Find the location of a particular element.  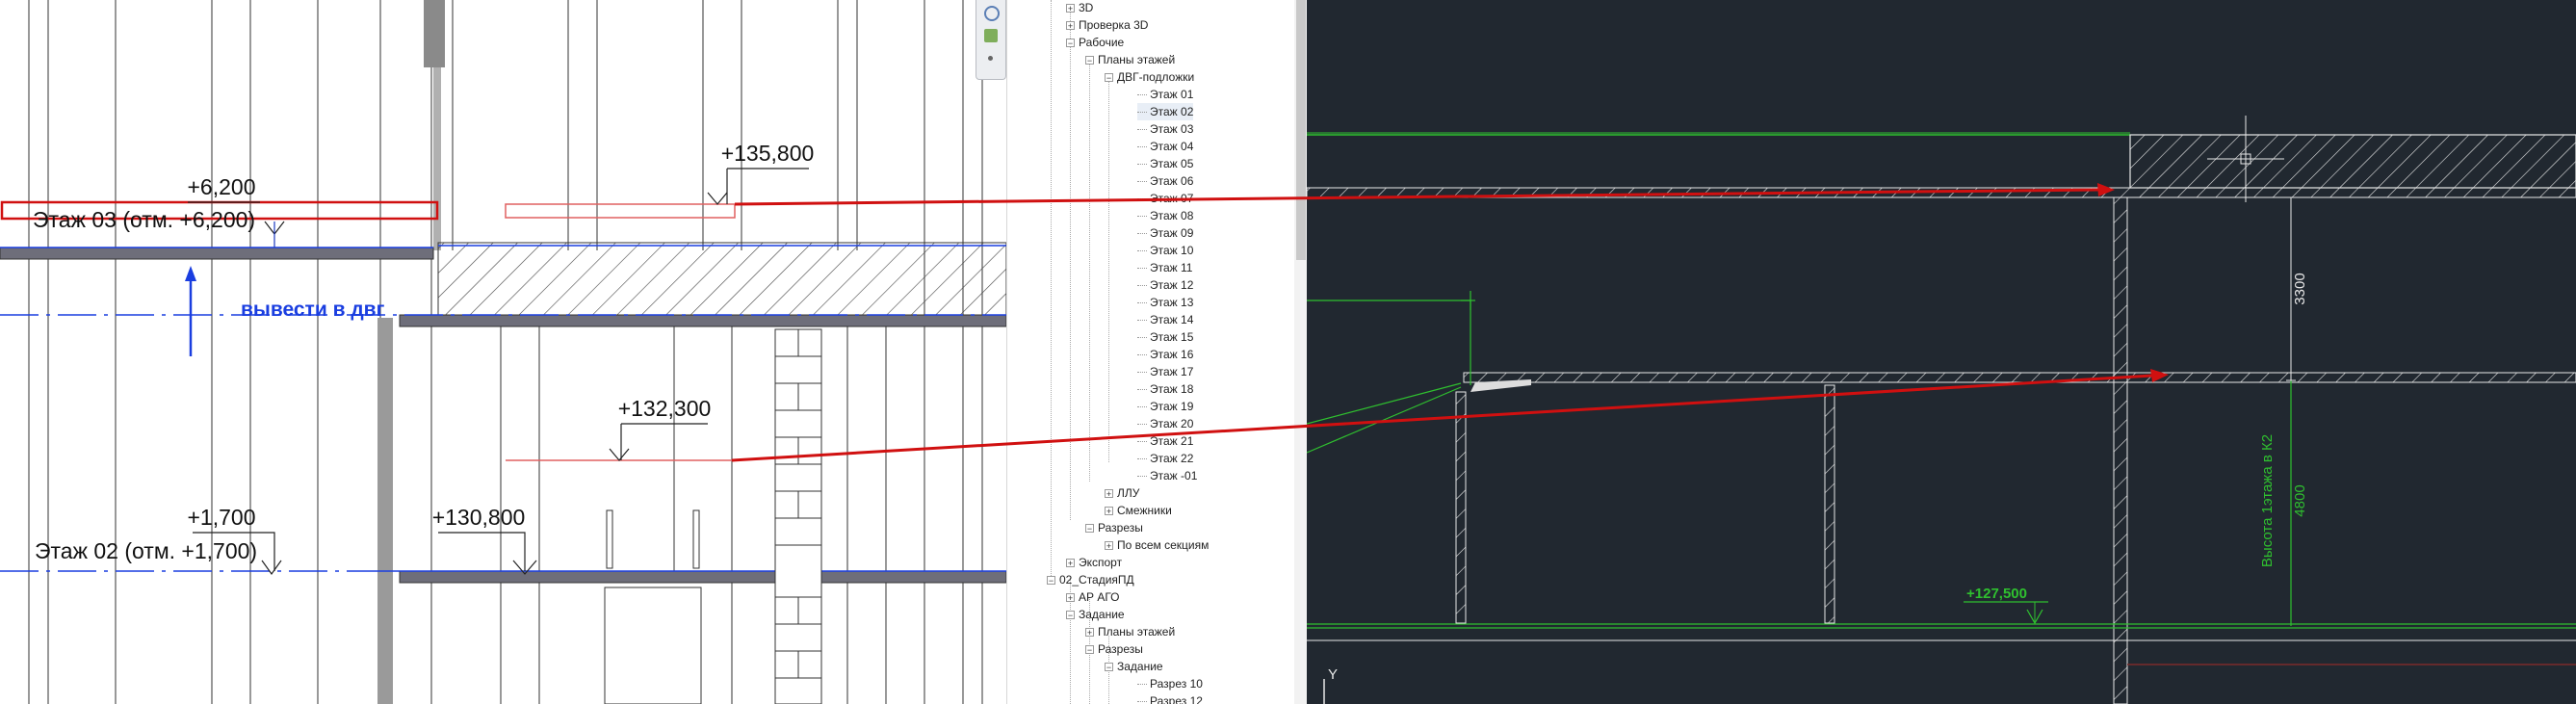

tree-item-label: Этаж 17 is located at coordinates (1172, 371).